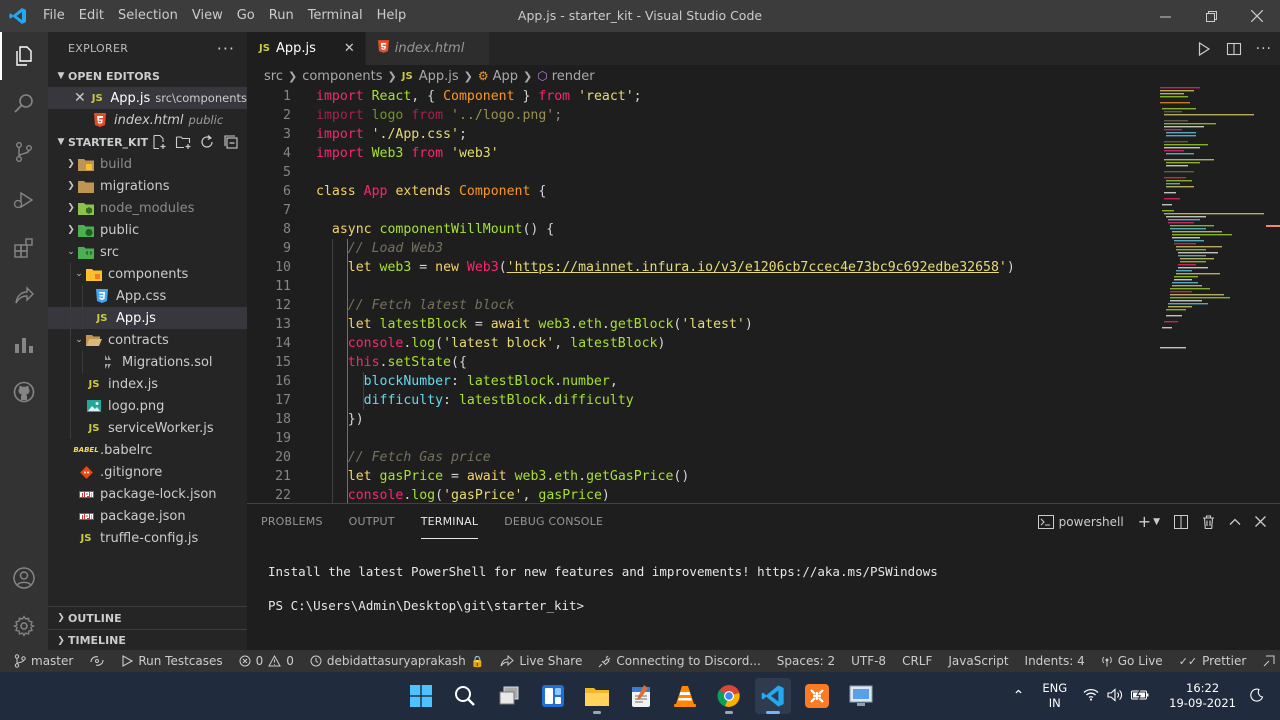  What do you see at coordinates (147, 538) in the screenshot?
I see `tree-item-truffle-config-js: JS truffle-config.js` at bounding box center [147, 538].